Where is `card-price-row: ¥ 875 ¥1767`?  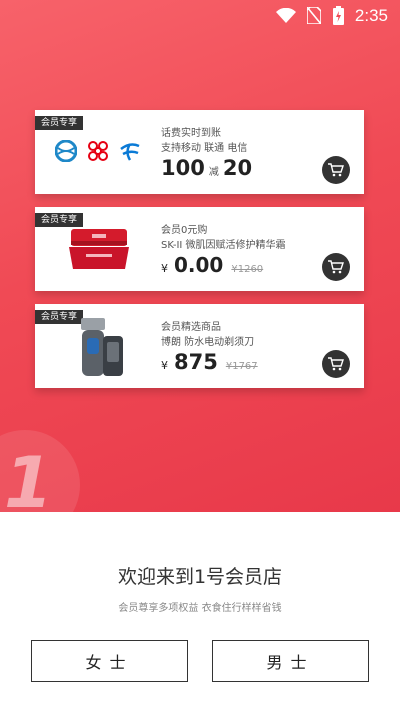
card-price-row: ¥ 875 ¥1767 is located at coordinates (209, 362).